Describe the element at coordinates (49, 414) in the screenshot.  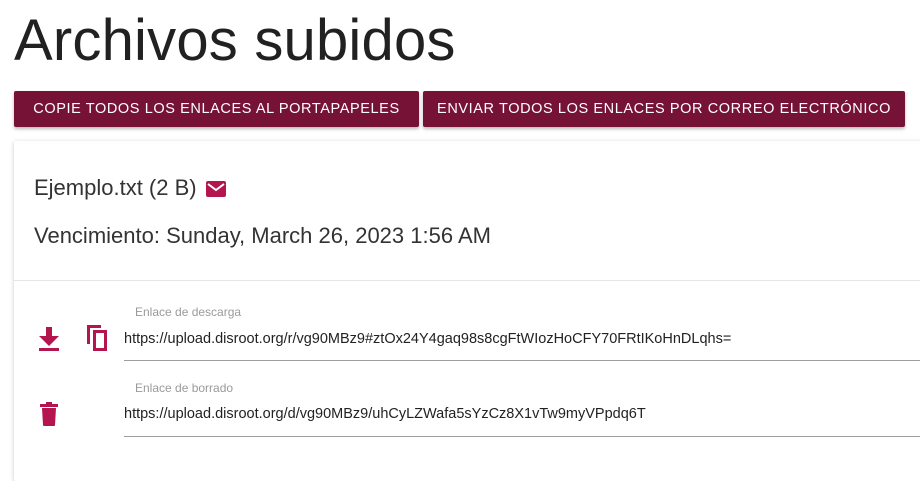
I see `delete-icon` at that location.